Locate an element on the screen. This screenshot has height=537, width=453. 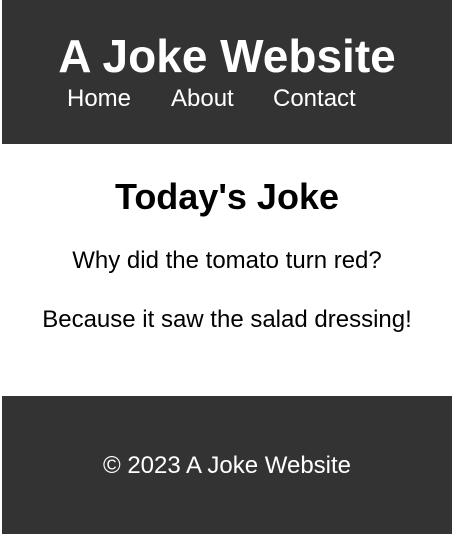
site-title: A Joke Website is located at coordinates (227, 56).